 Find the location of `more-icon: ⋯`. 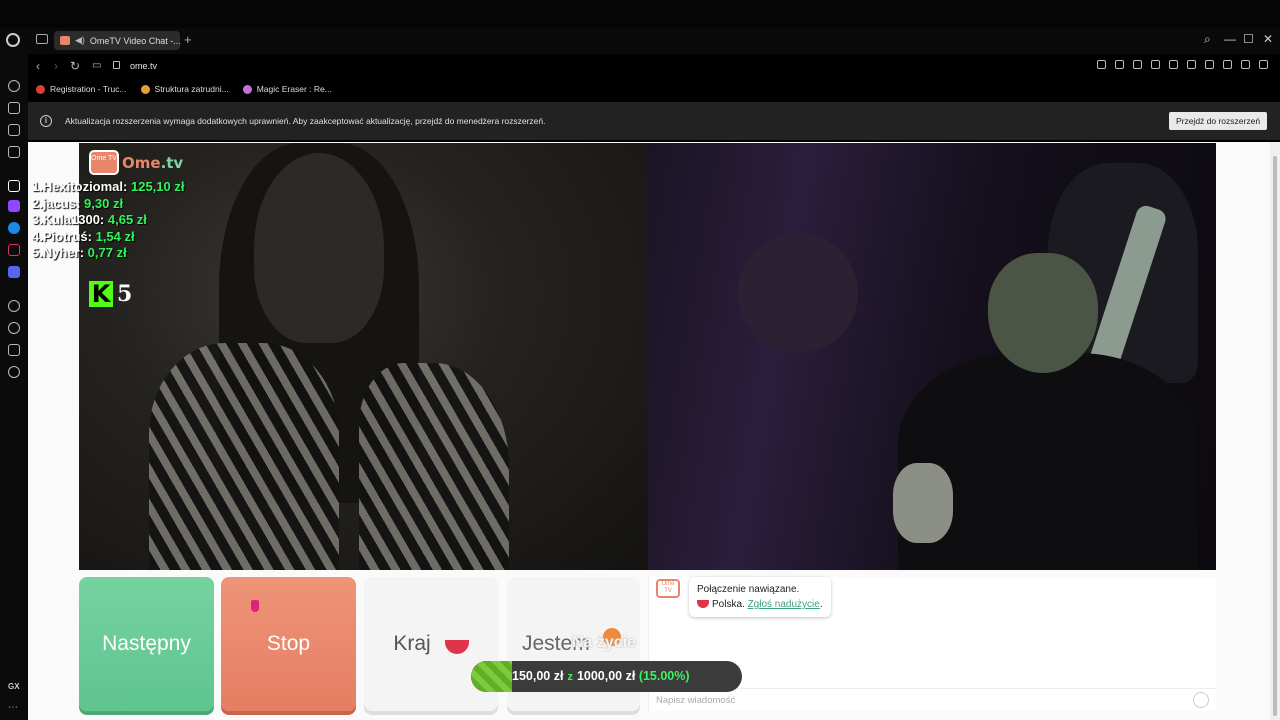

more-icon: ⋯ is located at coordinates (13, 707).